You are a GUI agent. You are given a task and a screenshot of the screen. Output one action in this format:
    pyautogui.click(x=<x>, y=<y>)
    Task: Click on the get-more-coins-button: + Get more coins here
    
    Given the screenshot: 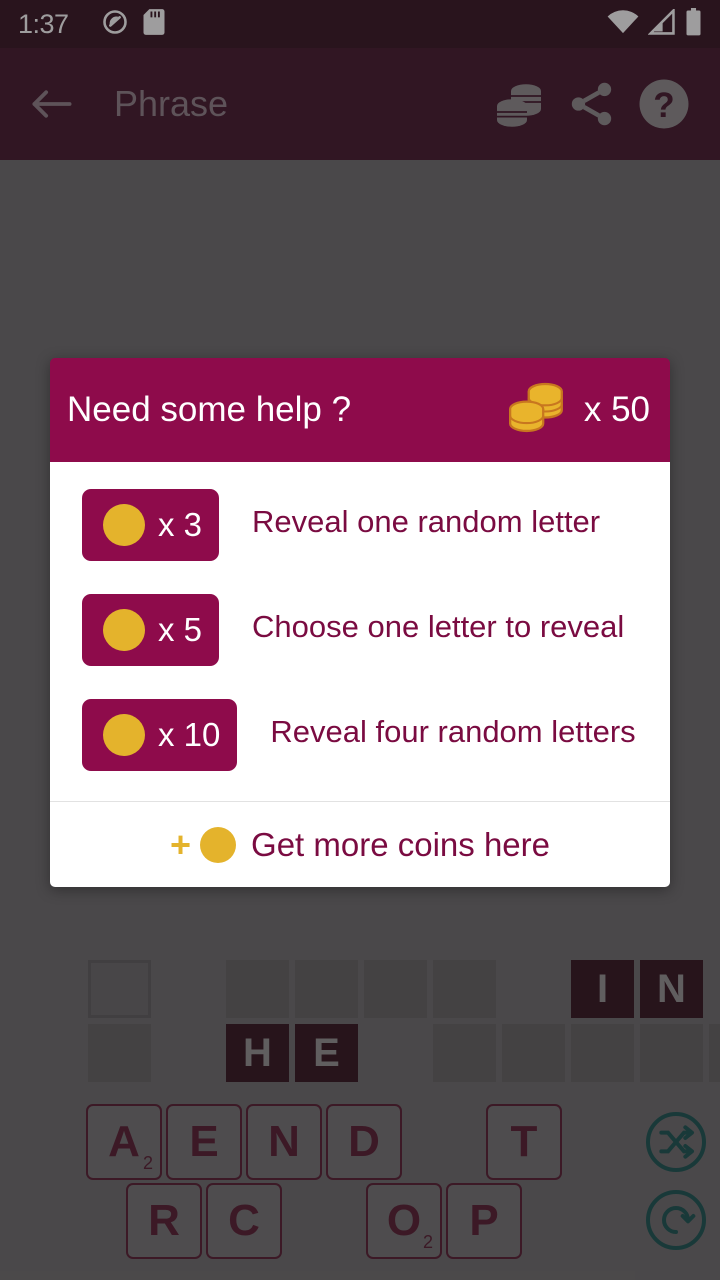 What is the action you would take?
    pyautogui.click(x=360, y=844)
    